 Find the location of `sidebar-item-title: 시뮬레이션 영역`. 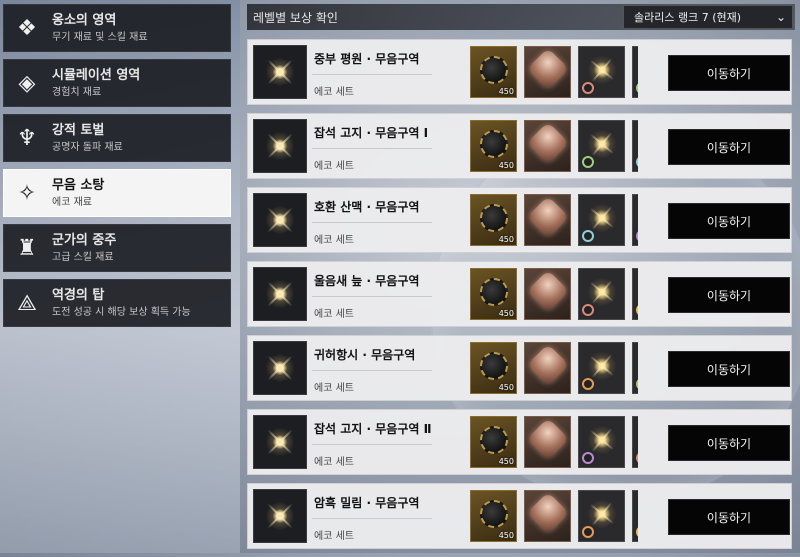

sidebar-item-title: 시뮬레이션 영역 is located at coordinates (96, 75).